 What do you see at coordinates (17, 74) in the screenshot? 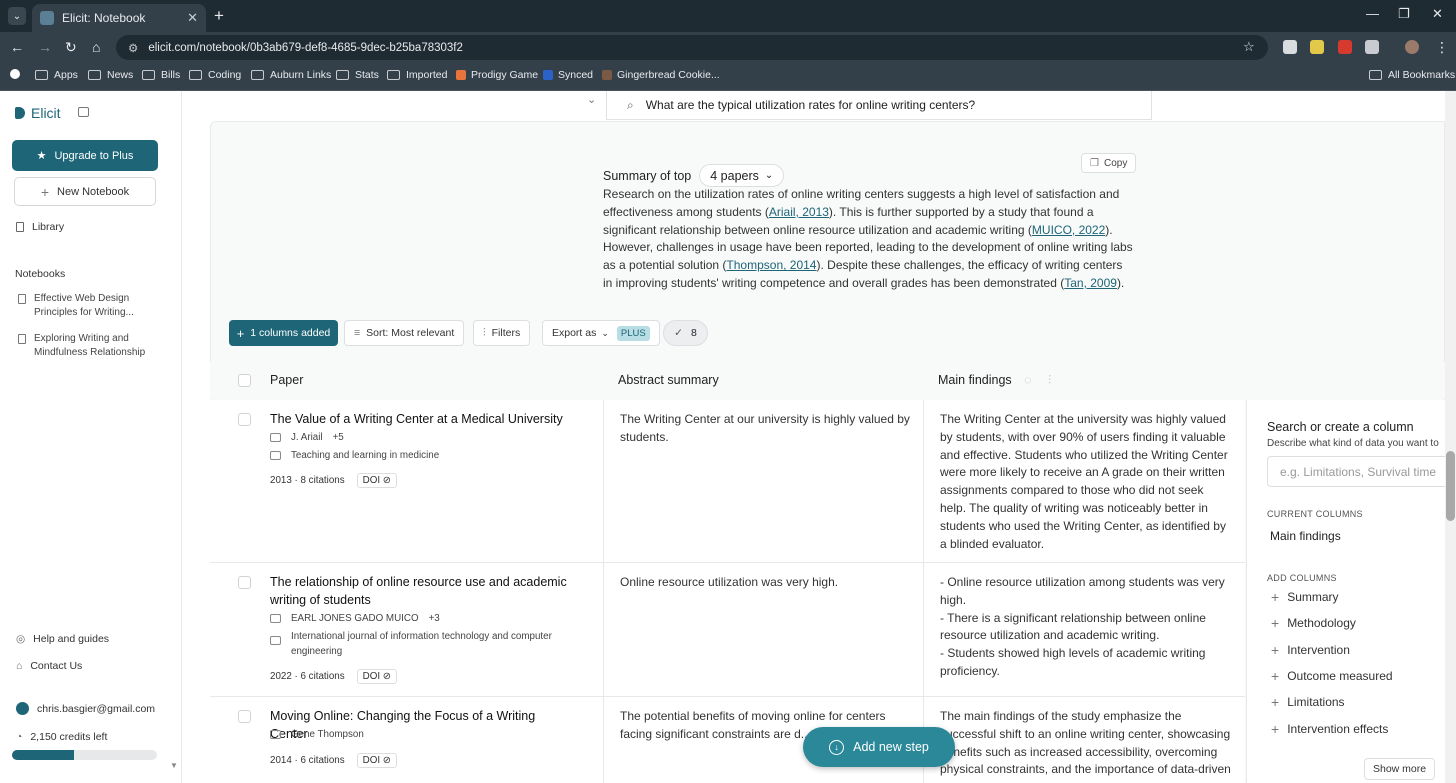
I see `google-icon` at bounding box center [17, 74].